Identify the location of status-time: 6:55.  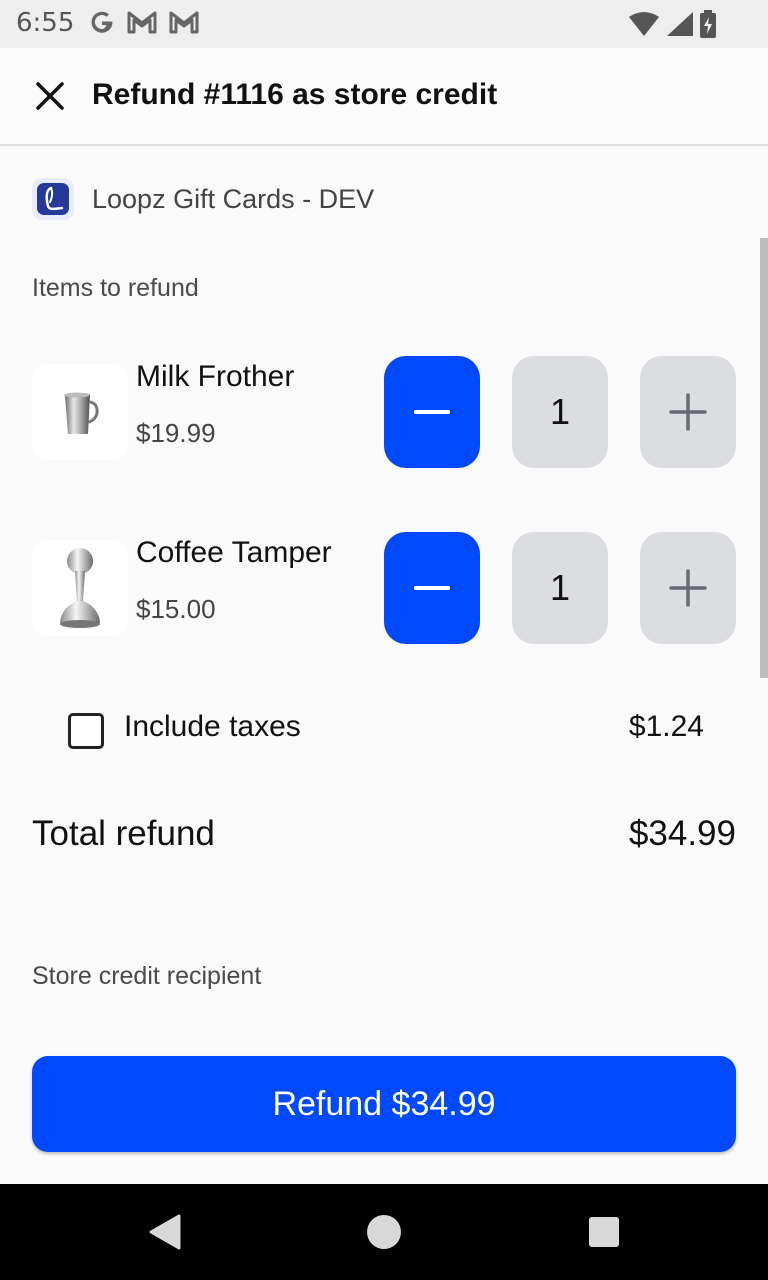
(45, 23).